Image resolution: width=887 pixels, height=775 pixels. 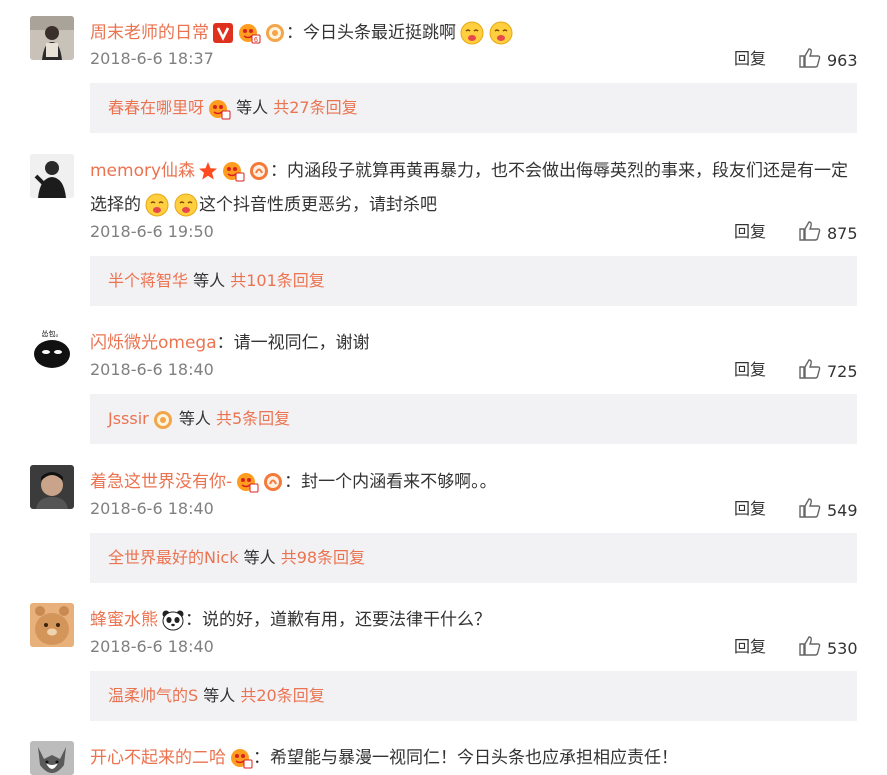 What do you see at coordinates (379, 33) in the screenshot?
I see `comment-text: 今日头条最近挺跳啊` at bounding box center [379, 33].